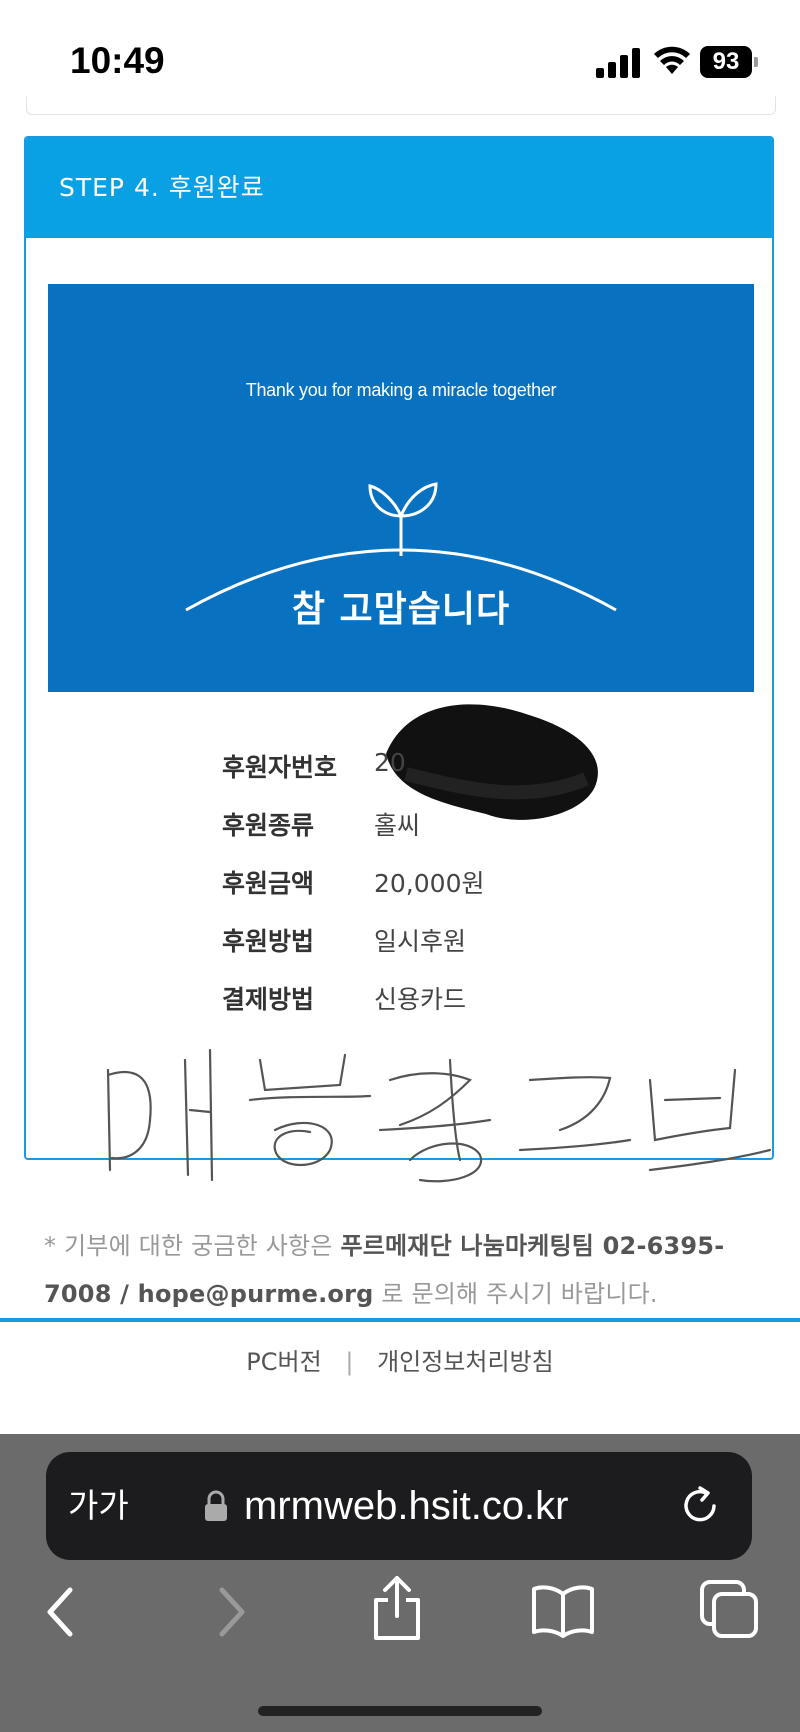  What do you see at coordinates (726, 61) in the screenshot?
I see `battery-level: 93` at bounding box center [726, 61].